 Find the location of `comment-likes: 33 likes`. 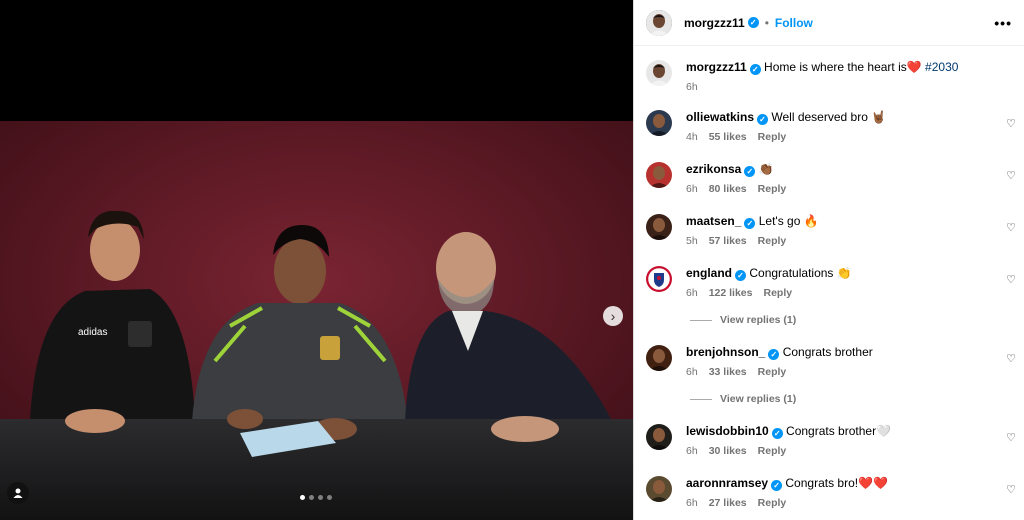

comment-likes: 33 likes is located at coordinates (728, 372).